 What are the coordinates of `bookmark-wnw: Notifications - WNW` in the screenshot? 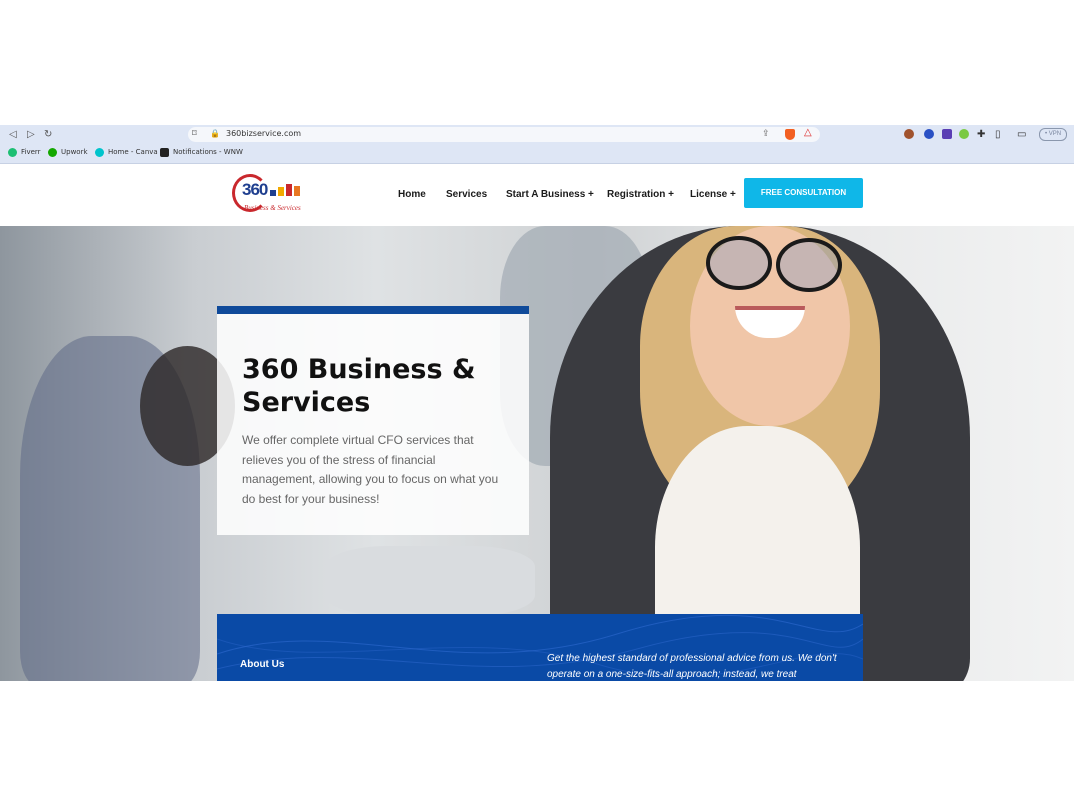 It's located at (208, 152).